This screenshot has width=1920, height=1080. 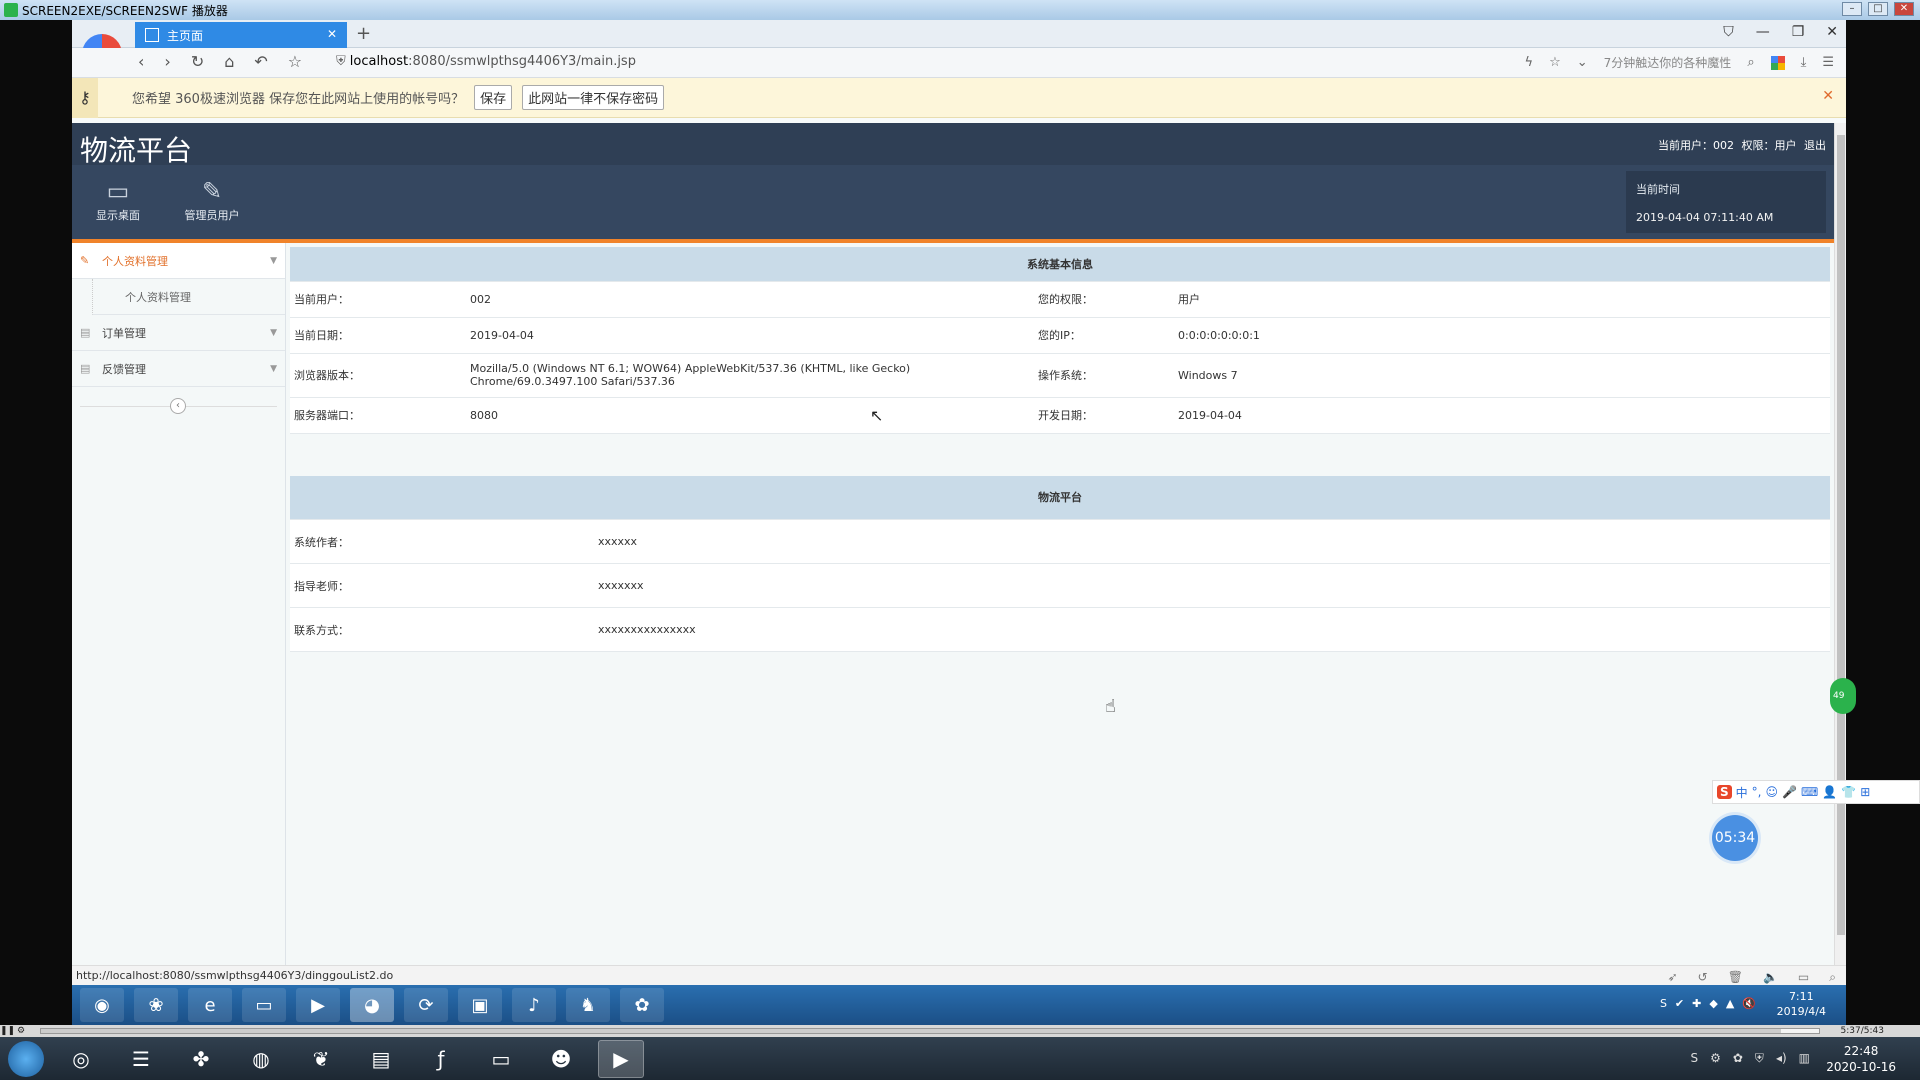 What do you see at coordinates (1809, 792) in the screenshot?
I see `keyboard-icon: ⌨` at bounding box center [1809, 792].